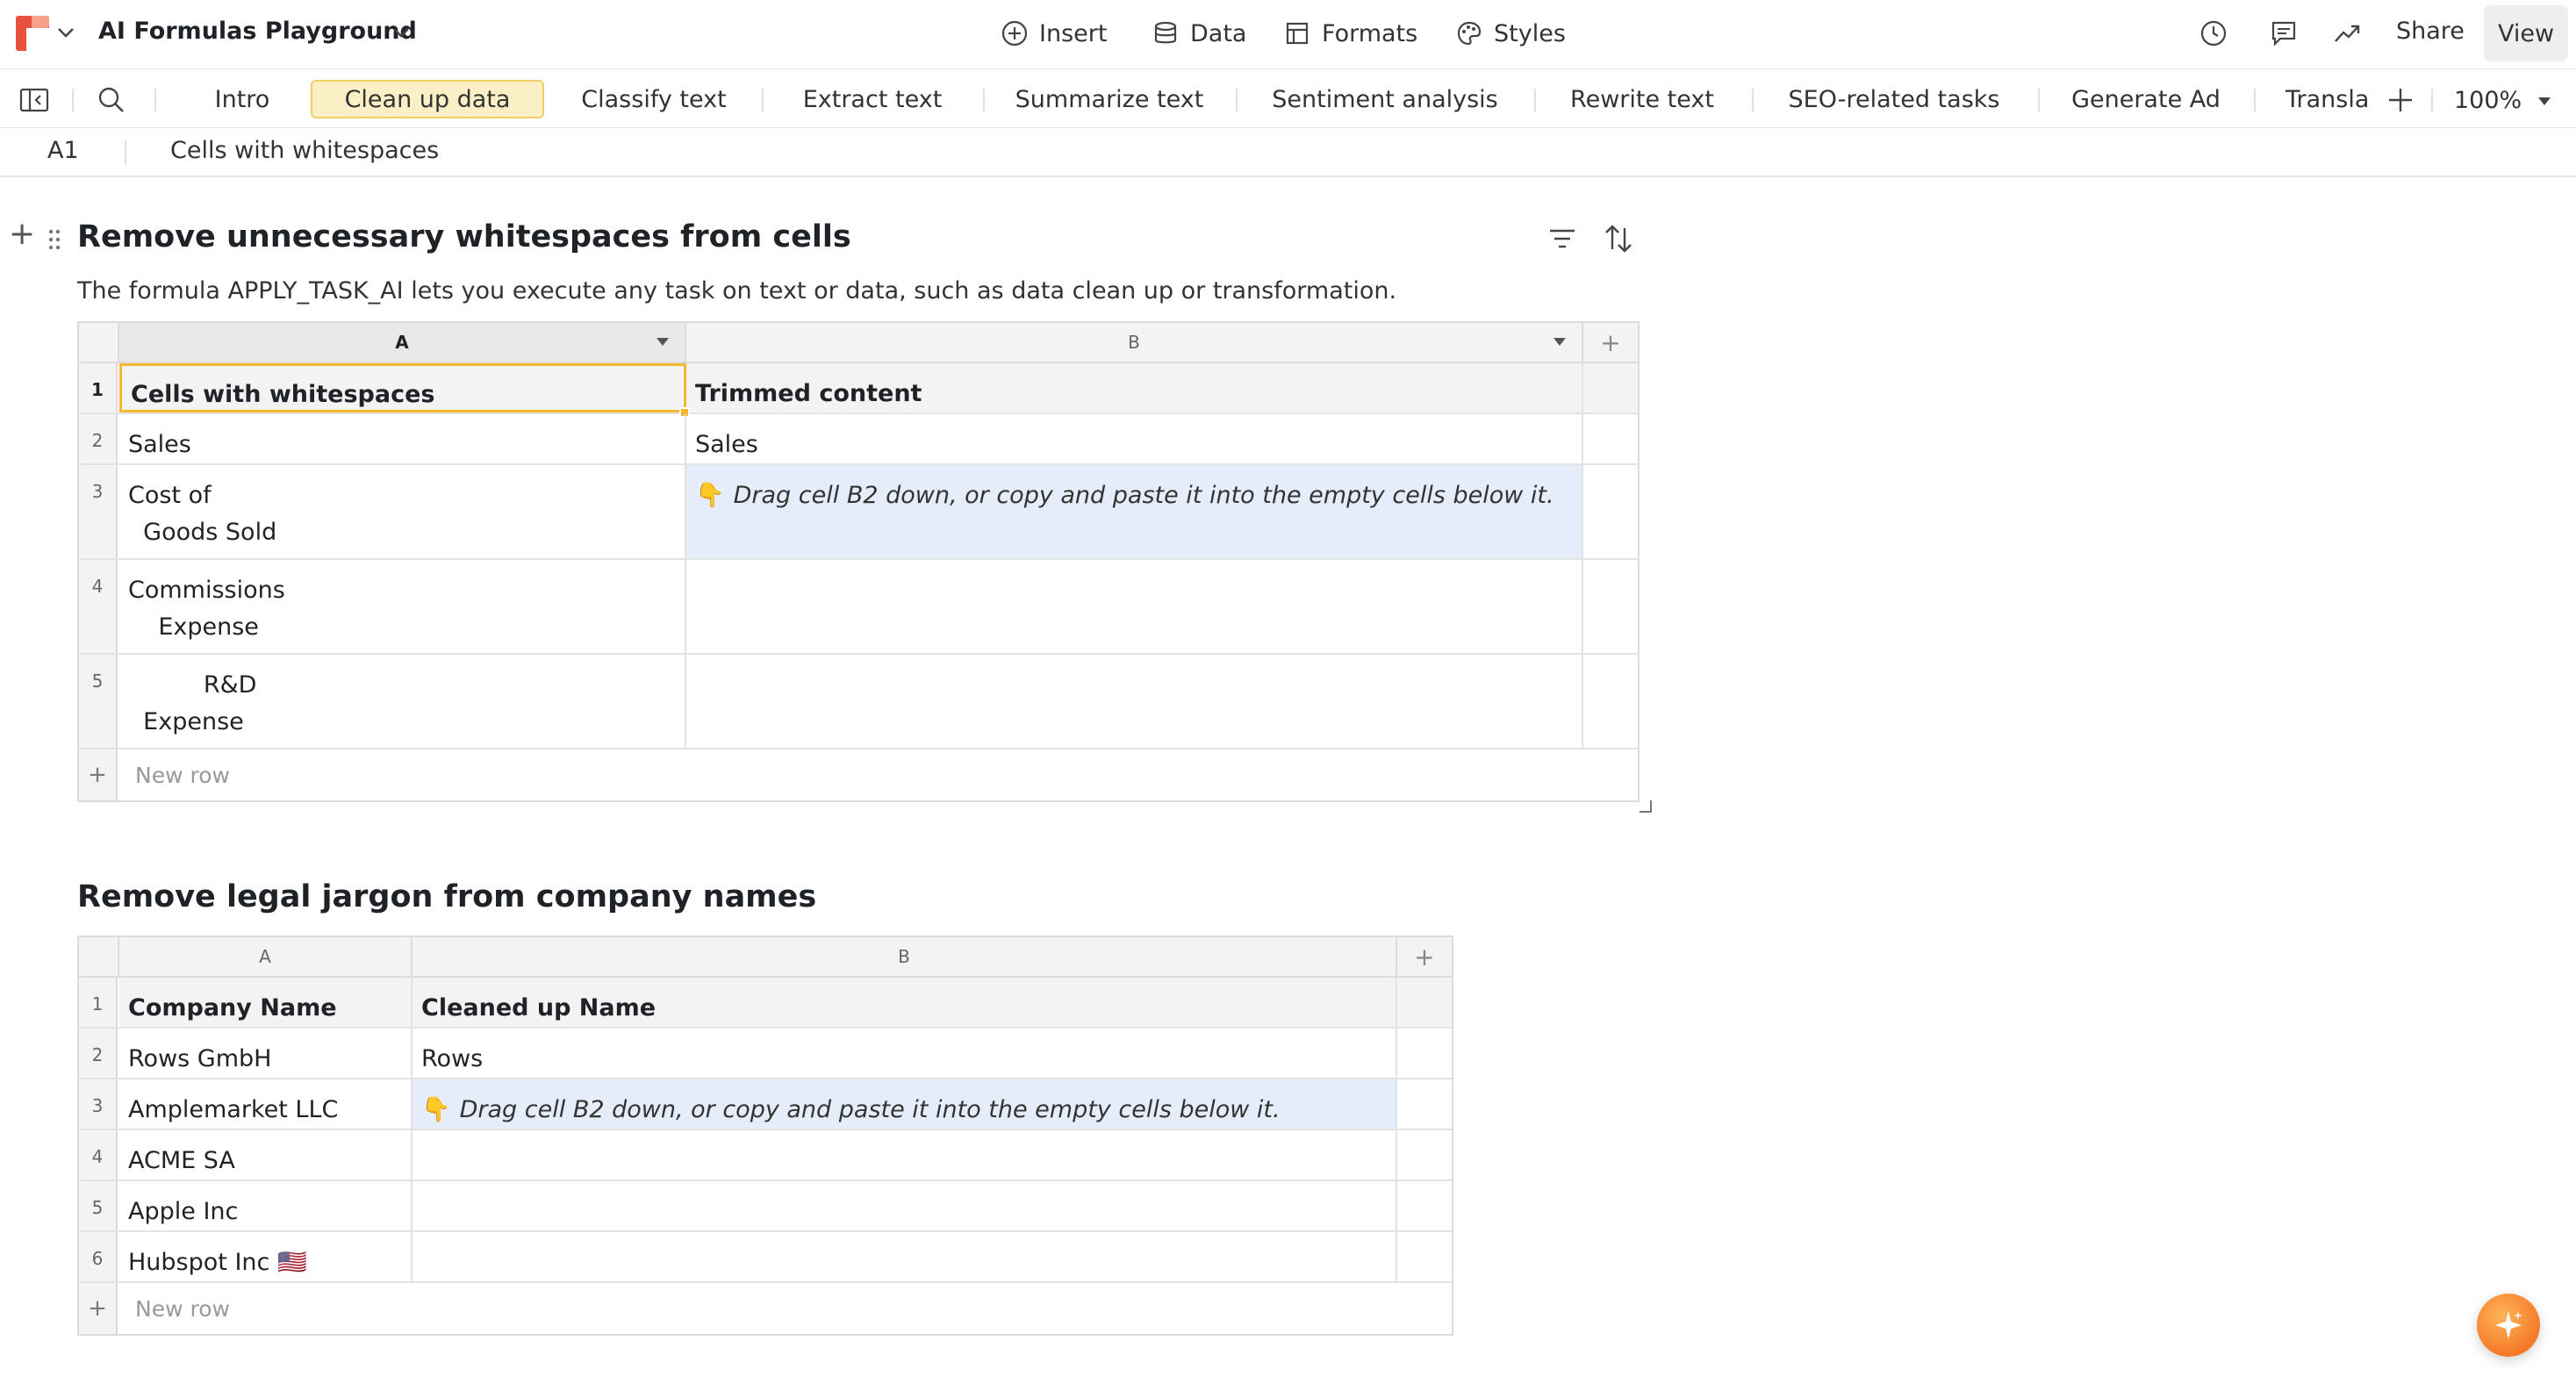 The image size is (2576, 1398). I want to click on tab-generate-ad: Generate Ad, so click(2146, 99).